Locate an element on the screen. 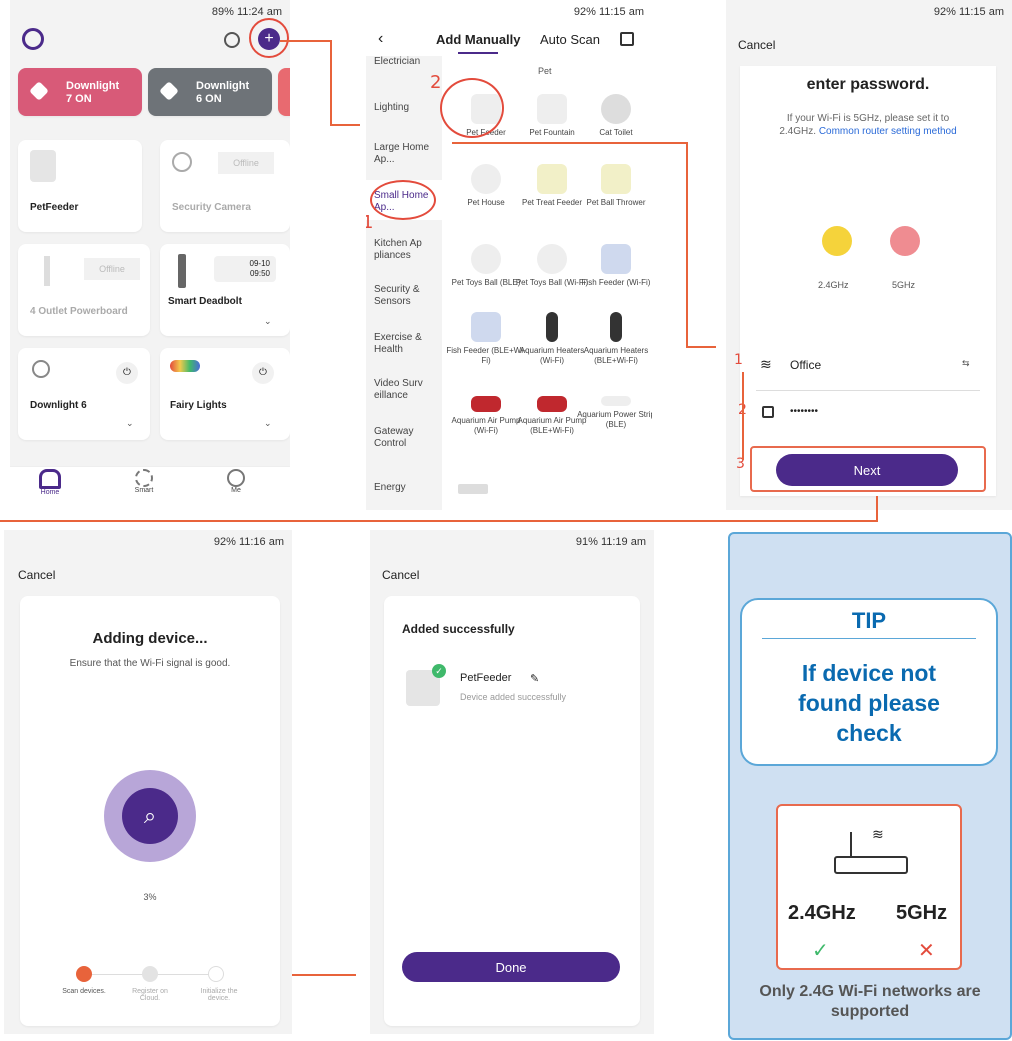 Image resolution: width=1012 pixels, height=1041 pixels. device-name: Security Camera is located at coordinates (211, 207).